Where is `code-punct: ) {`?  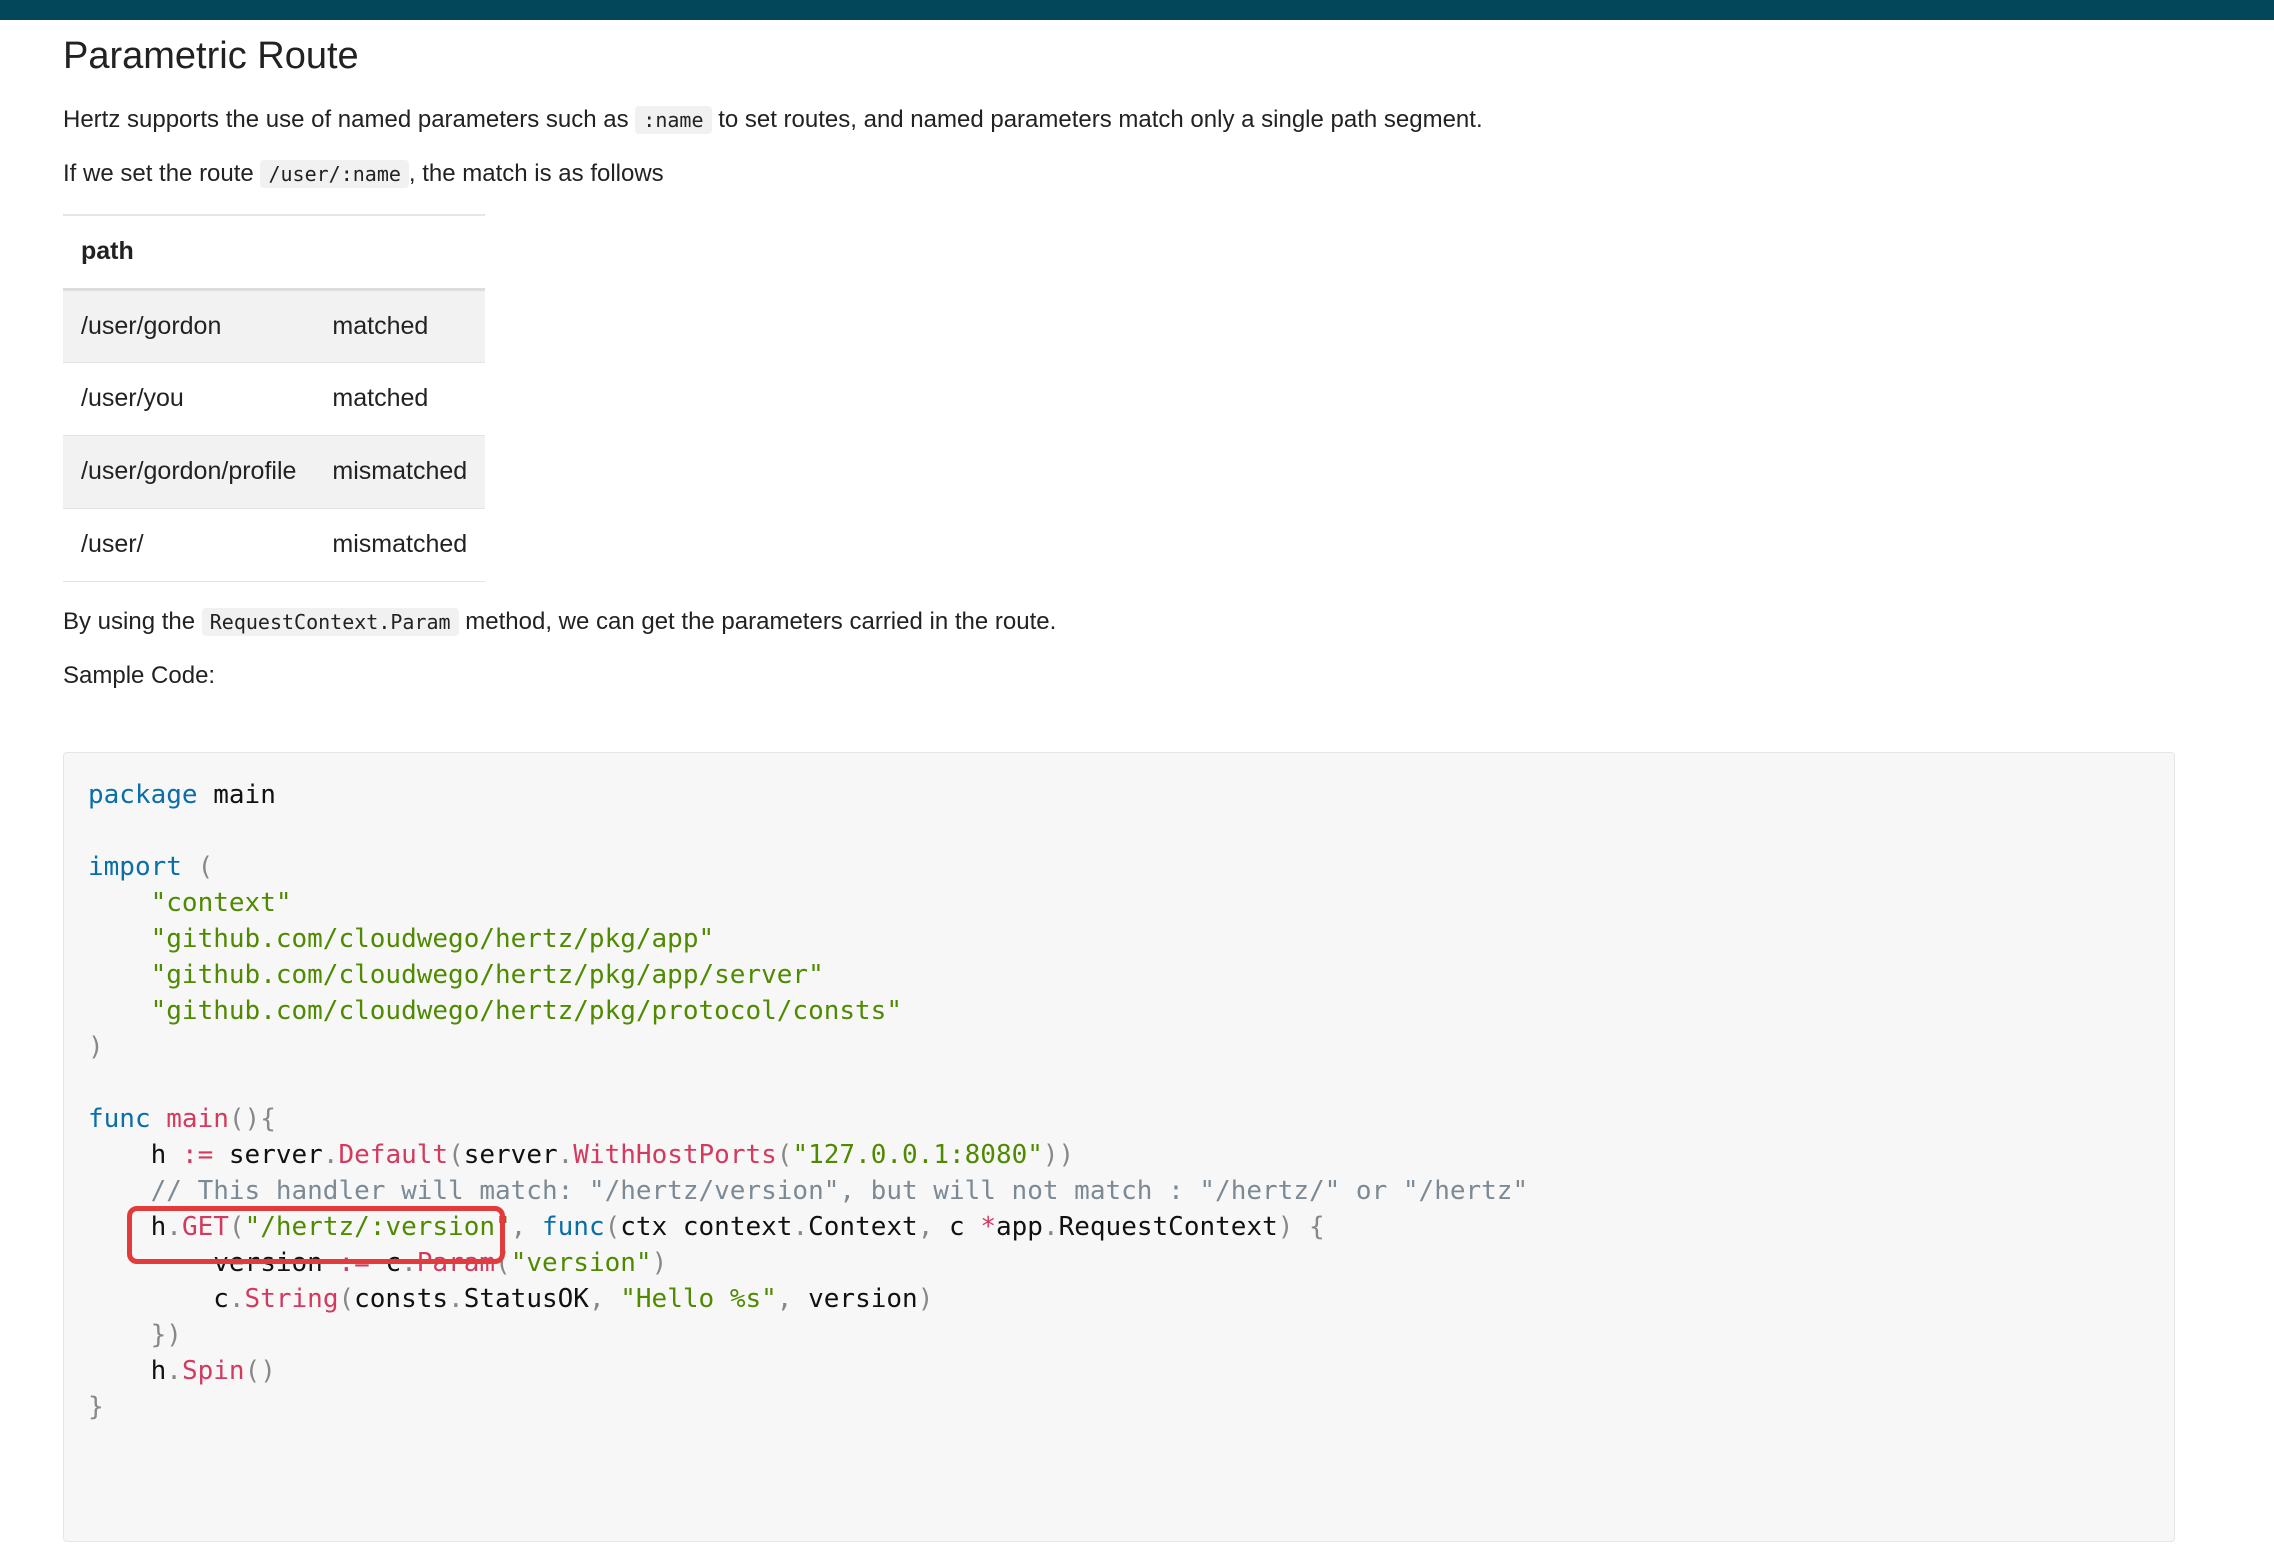 code-punct: ) { is located at coordinates (1301, 1227).